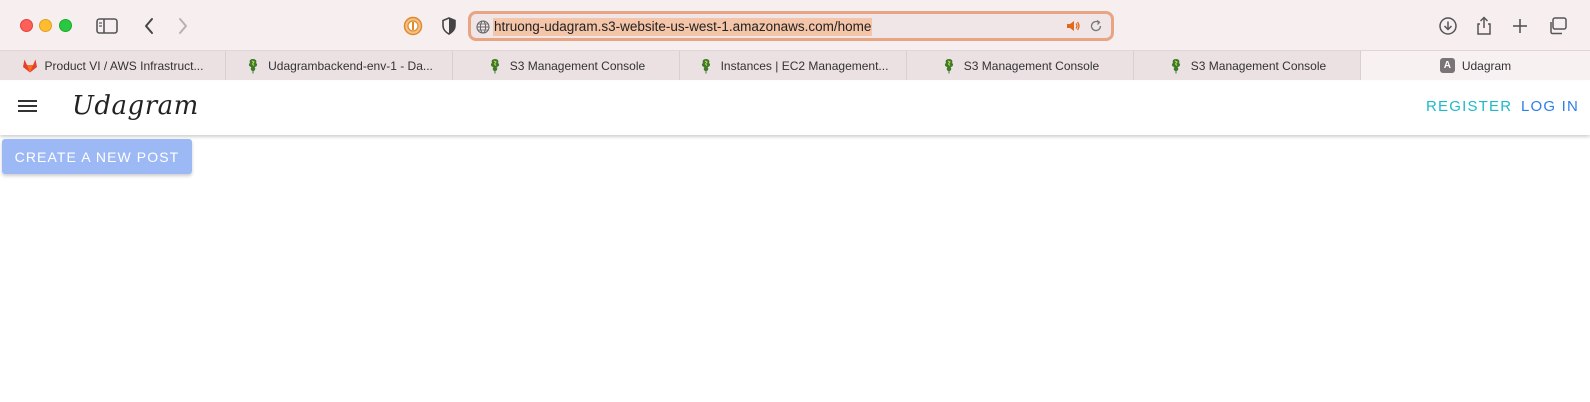  Describe the element at coordinates (45, 25) in the screenshot. I see `minimize-window-button` at that location.